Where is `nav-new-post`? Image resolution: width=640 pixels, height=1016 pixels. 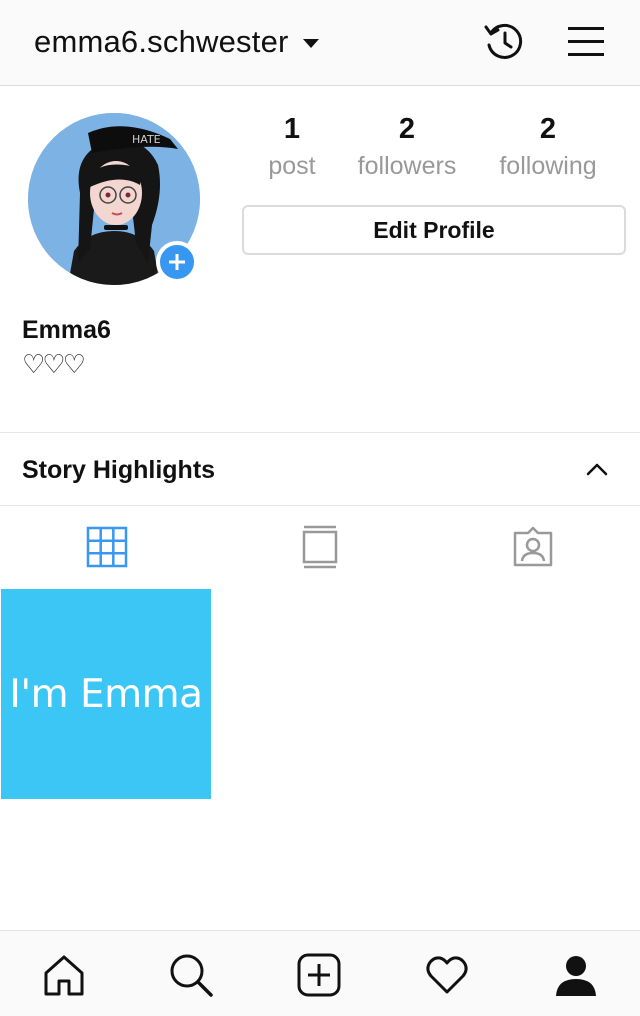 nav-new-post is located at coordinates (319, 975).